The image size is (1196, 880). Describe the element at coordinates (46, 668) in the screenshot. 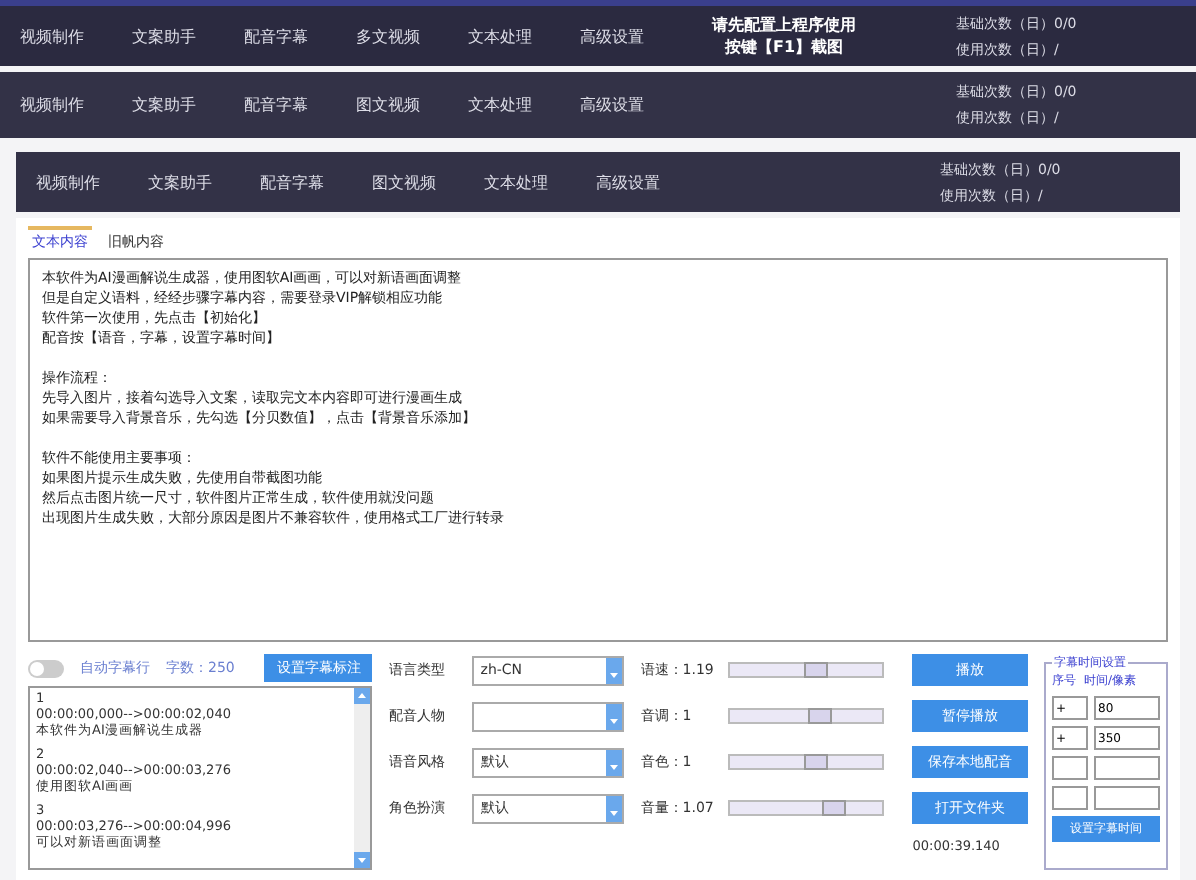

I see `toggle-switch` at that location.